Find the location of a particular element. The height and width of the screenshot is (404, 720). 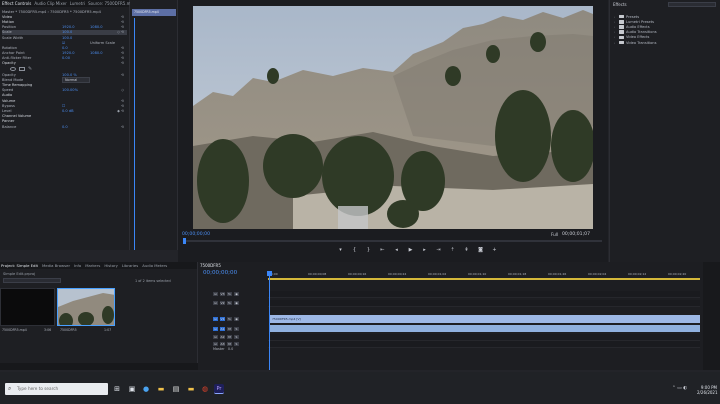

timeline-video-clip: 7500DFR5.mp4 [V] is located at coordinates (484, 319).